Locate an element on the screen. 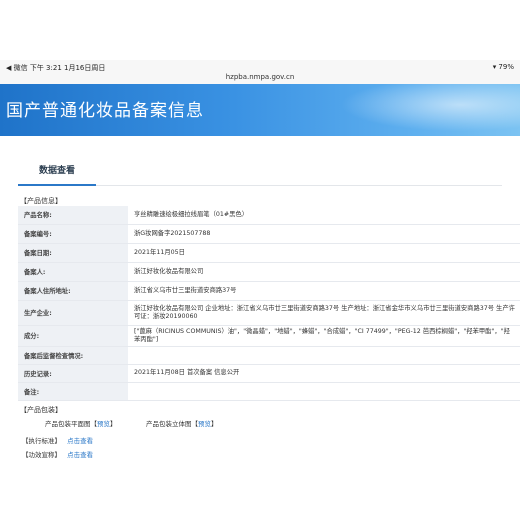 This screenshot has height=520, width=520. table-row: 备案人: 浙江好妆化妆品有限公司 is located at coordinates (269, 272).